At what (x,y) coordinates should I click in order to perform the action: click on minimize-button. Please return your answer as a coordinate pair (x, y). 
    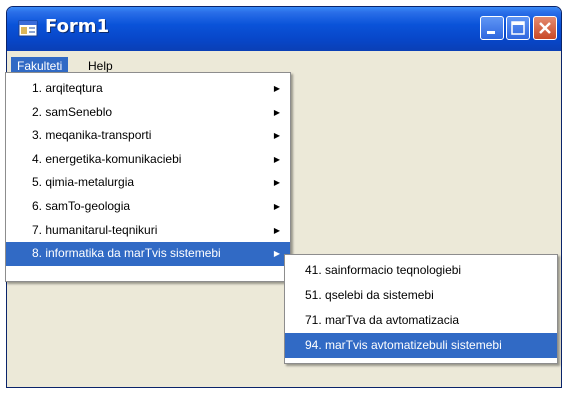
    Looking at the image, I should click on (492, 28).